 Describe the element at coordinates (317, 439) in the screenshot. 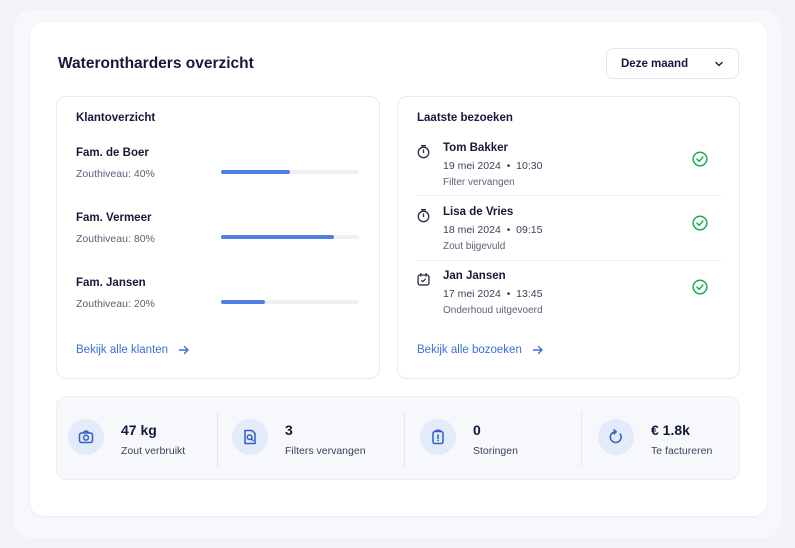

I see `stat-filters-replaced: 3 Filters vervangen` at that location.